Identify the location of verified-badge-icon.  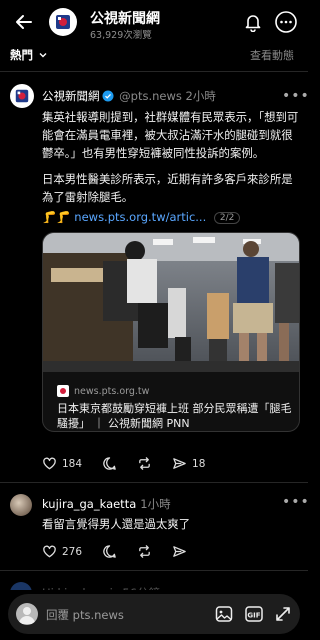
(107, 96).